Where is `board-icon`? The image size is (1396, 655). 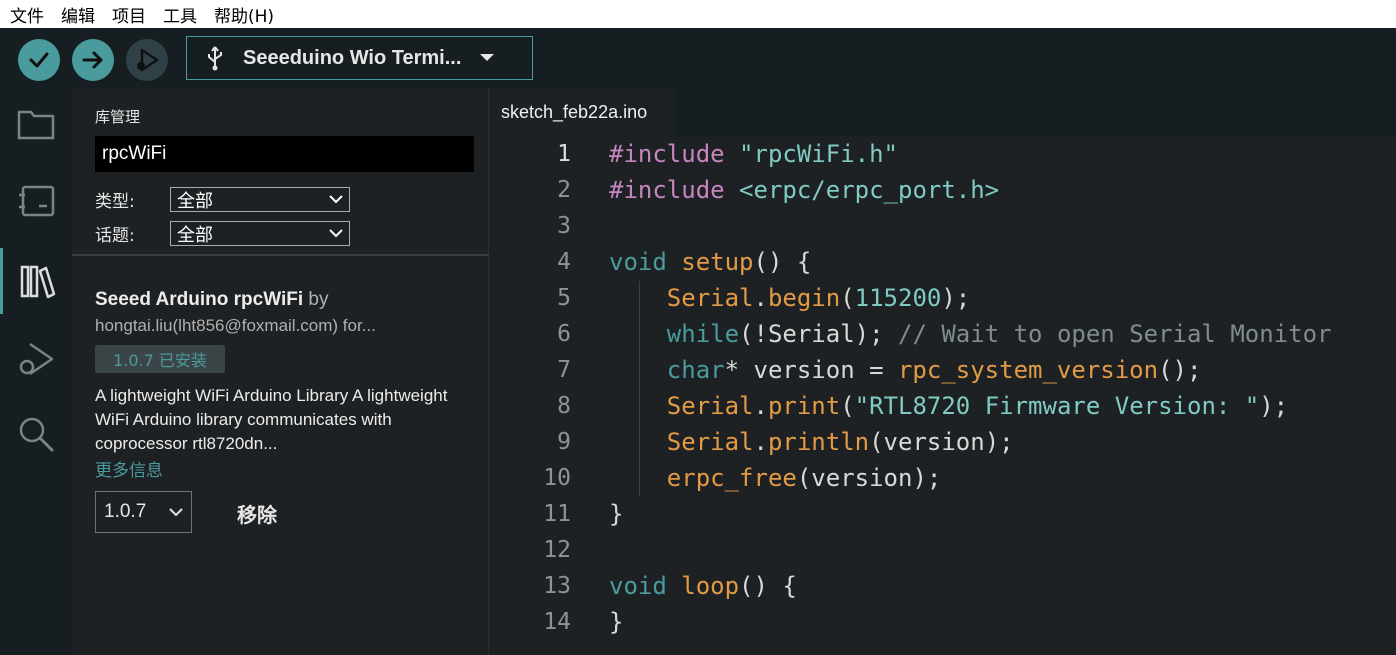 board-icon is located at coordinates (37, 201).